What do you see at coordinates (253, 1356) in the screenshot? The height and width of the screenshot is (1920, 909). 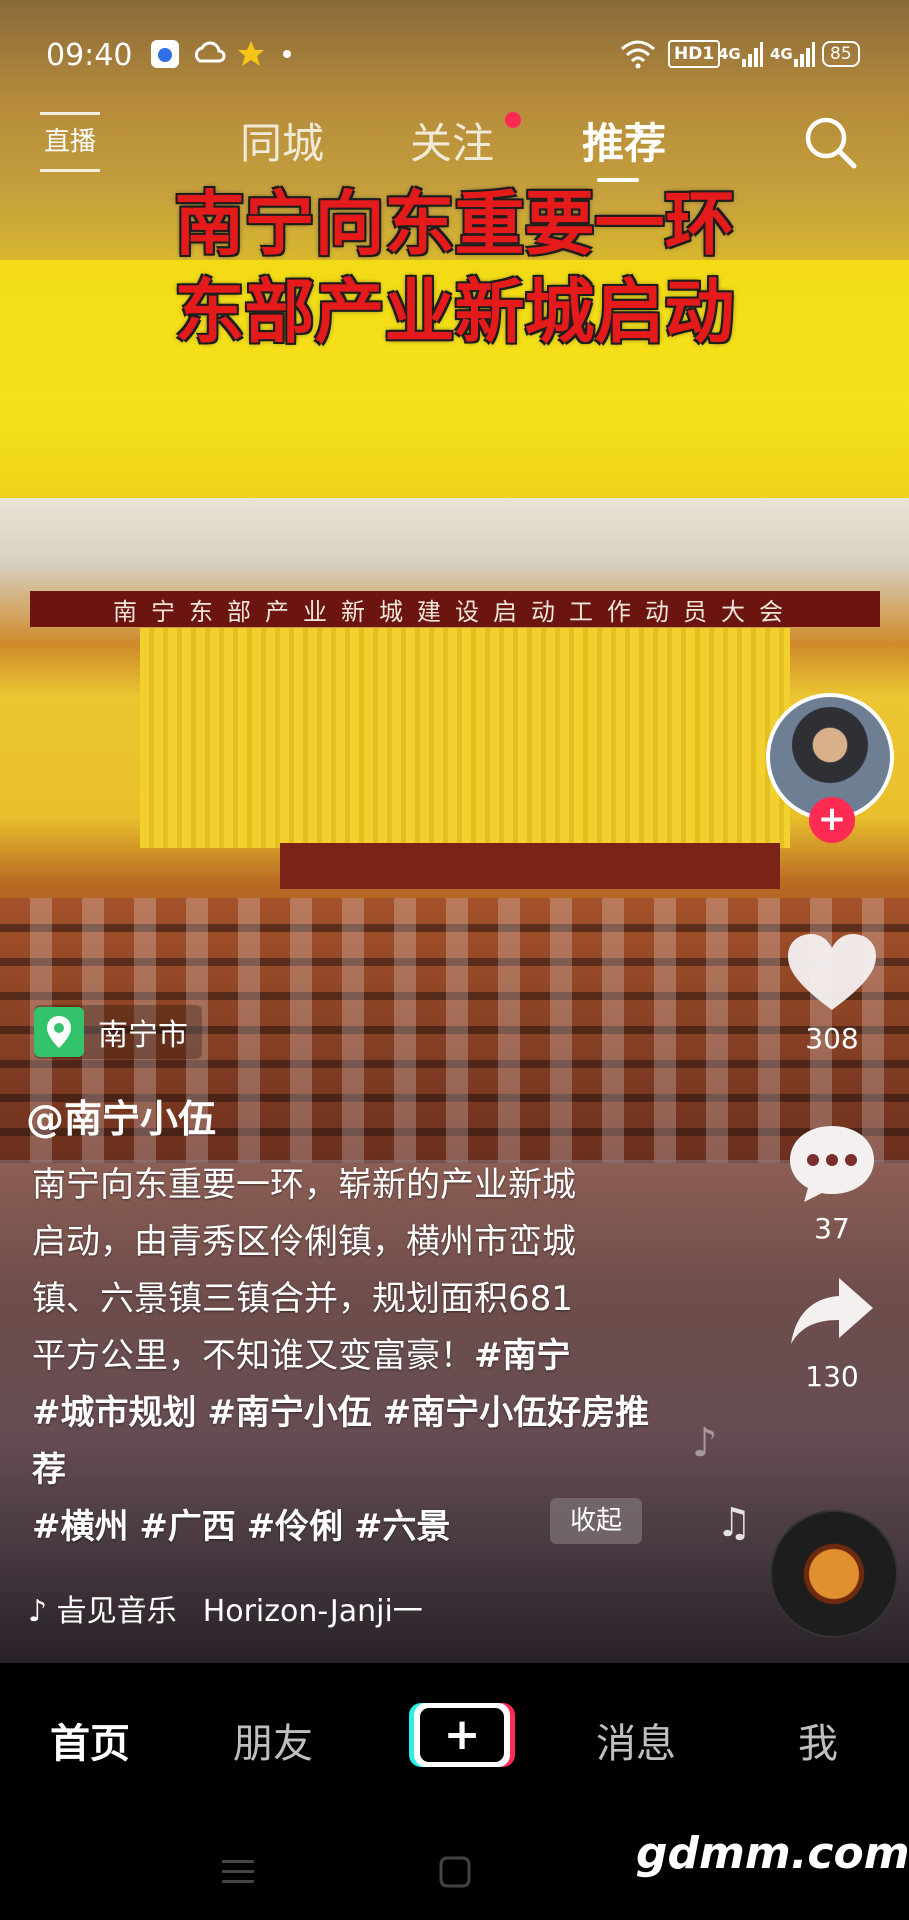 I see `description-text: 平方公里，不知谁又变富豪！` at bounding box center [253, 1356].